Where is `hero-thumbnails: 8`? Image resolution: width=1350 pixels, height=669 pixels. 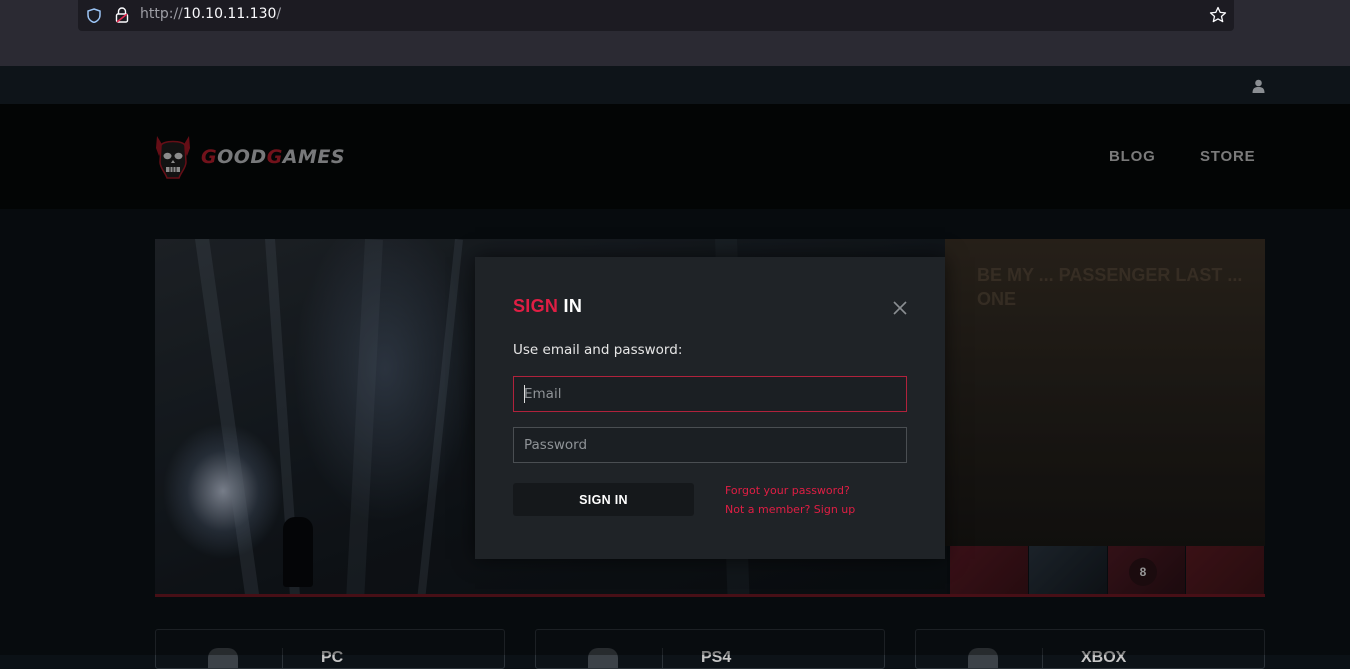
hero-thumbnails: 8 is located at coordinates (1107, 570).